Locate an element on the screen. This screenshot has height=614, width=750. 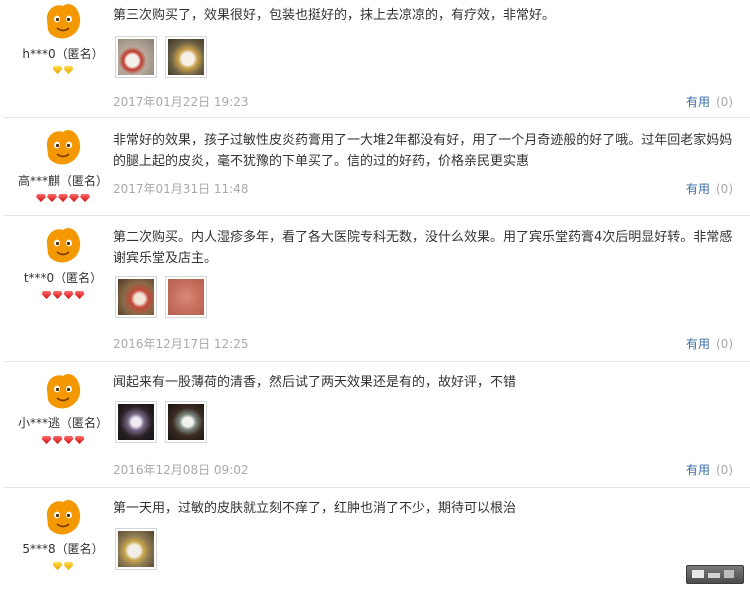
keyboard-icon is located at coordinates (715, 574).